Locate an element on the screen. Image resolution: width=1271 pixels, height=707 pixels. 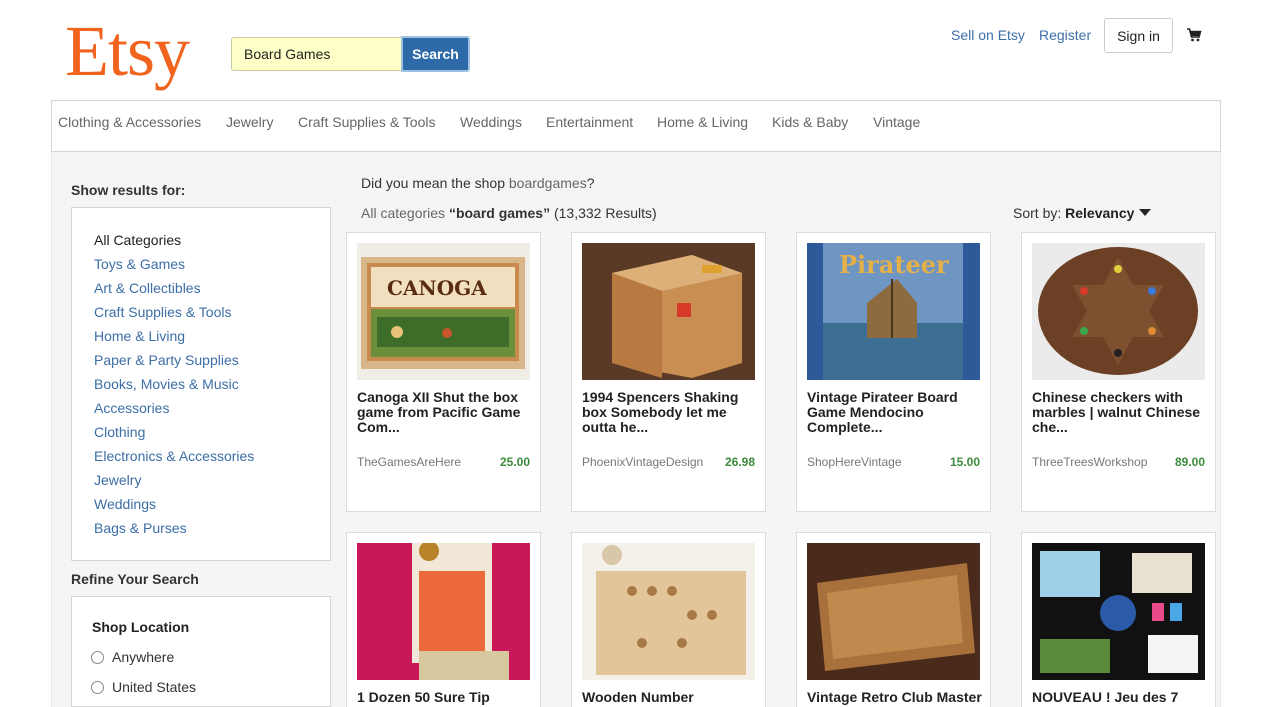
product-card: NOUVEAU ! Jeu des 7 is located at coordinates (1118, 619).